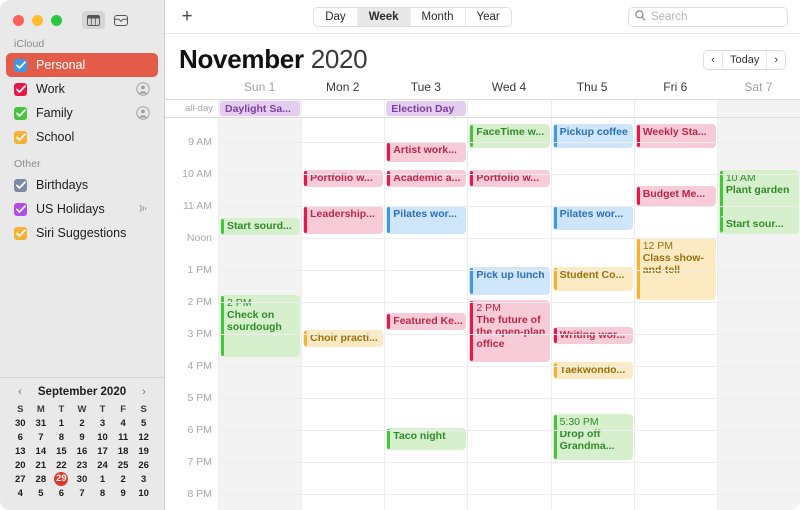 The width and height of the screenshot is (800, 510). Describe the element at coordinates (20, 185) in the screenshot. I see `checkbox-birthdays` at that location.